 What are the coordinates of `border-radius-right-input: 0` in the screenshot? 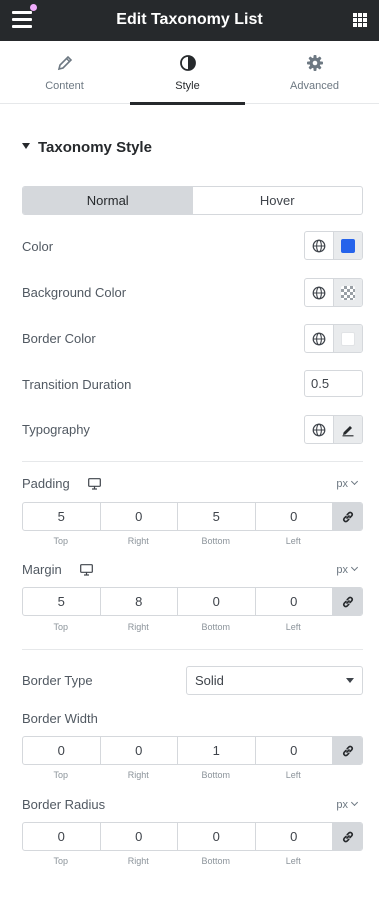 It's located at (139, 836).